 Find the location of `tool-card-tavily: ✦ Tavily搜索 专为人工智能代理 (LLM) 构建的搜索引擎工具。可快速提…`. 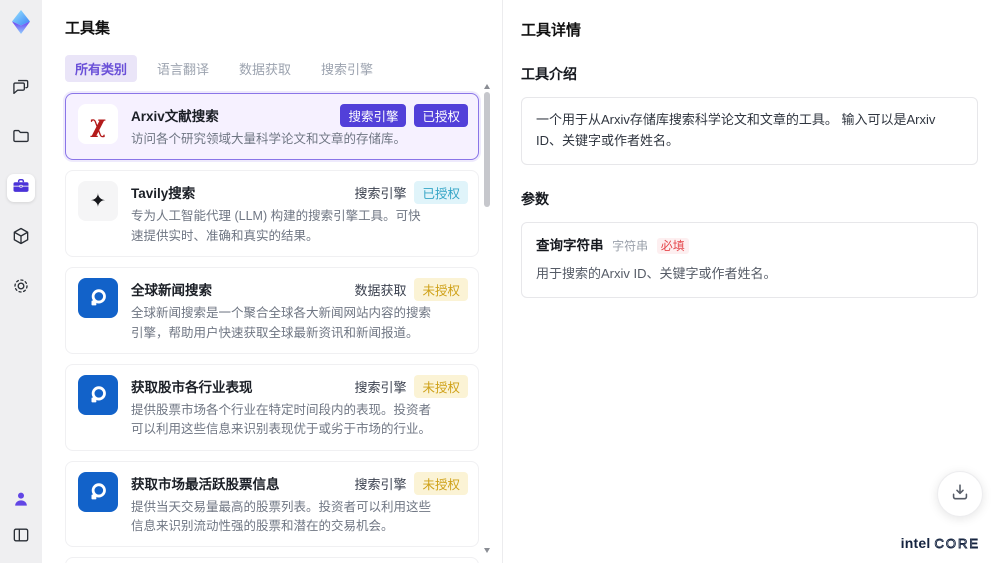

tool-card-tavily: ✦ Tavily搜索 专为人工智能代理 (LLM) 构建的搜索引擎工具。可快速提… is located at coordinates (272, 214).